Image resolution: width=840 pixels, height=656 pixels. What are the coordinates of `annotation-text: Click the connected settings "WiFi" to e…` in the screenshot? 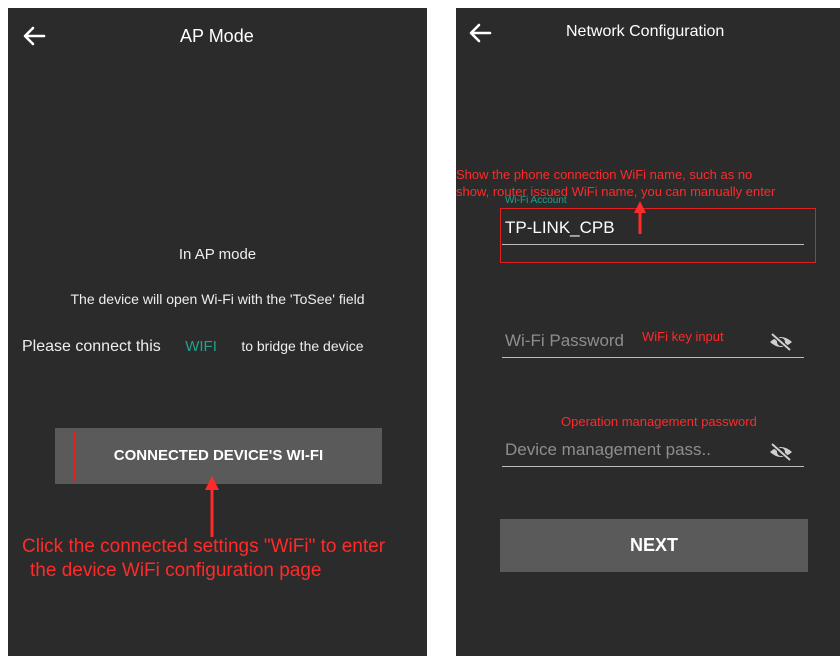 It's located at (204, 546).